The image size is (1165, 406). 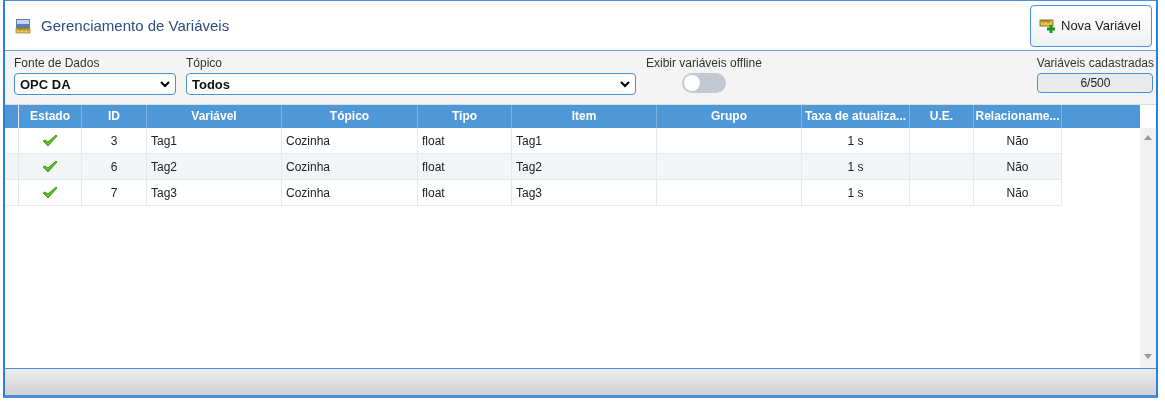 I want to click on column-header: U.E., so click(x=942, y=116).